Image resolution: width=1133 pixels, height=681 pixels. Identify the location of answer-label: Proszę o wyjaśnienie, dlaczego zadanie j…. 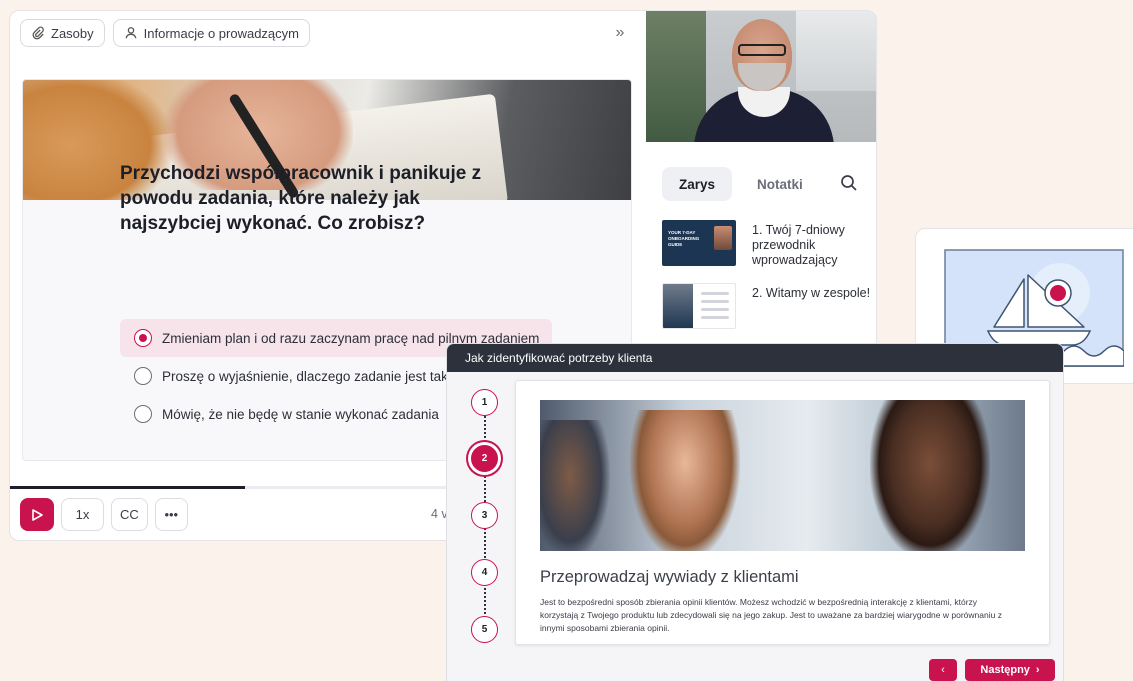
(305, 376).